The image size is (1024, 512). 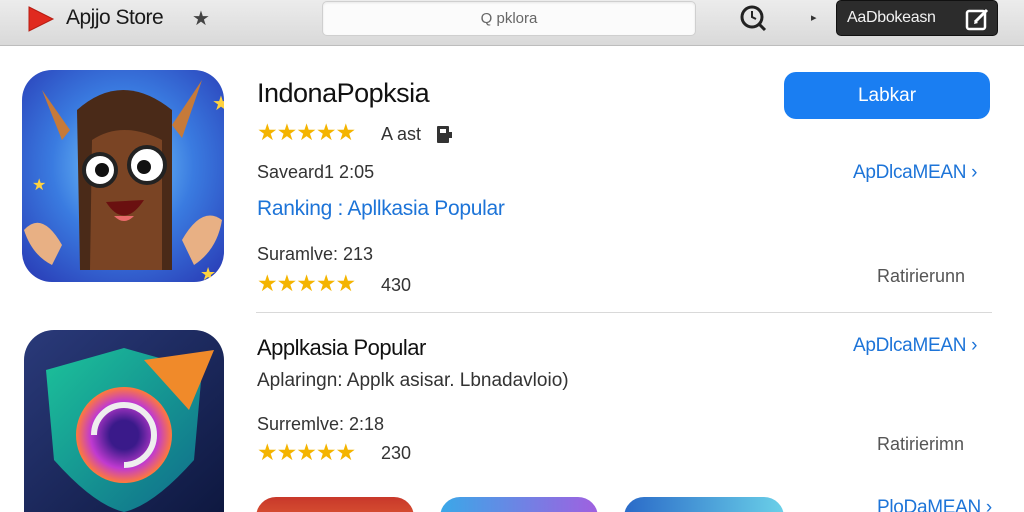 I want to click on rating-count: 230, so click(x=396, y=453).